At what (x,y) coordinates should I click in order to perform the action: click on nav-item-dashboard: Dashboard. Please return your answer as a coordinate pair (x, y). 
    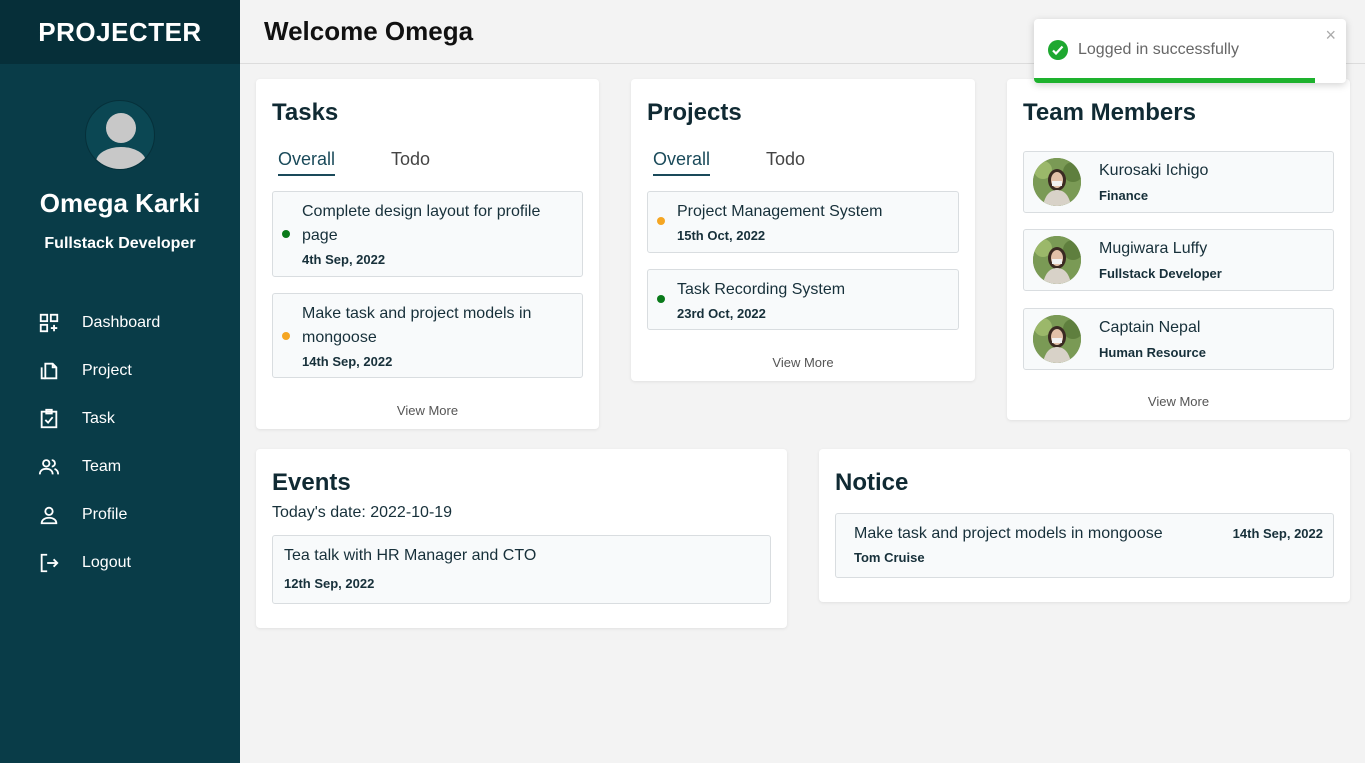
    Looking at the image, I should click on (120, 323).